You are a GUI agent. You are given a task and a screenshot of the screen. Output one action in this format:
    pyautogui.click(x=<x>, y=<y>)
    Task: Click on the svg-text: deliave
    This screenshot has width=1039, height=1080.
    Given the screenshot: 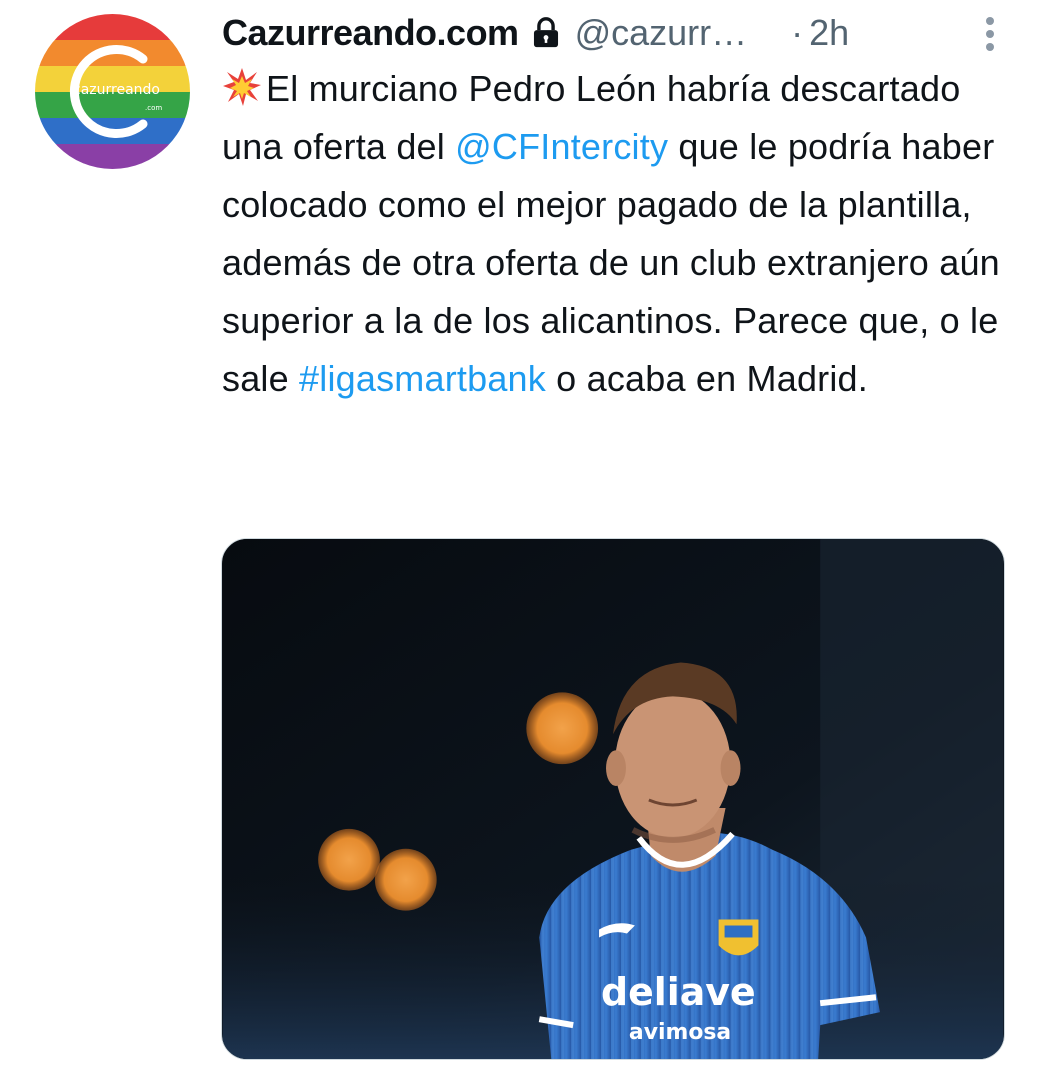 What is the action you would take?
    pyautogui.click(x=678, y=992)
    